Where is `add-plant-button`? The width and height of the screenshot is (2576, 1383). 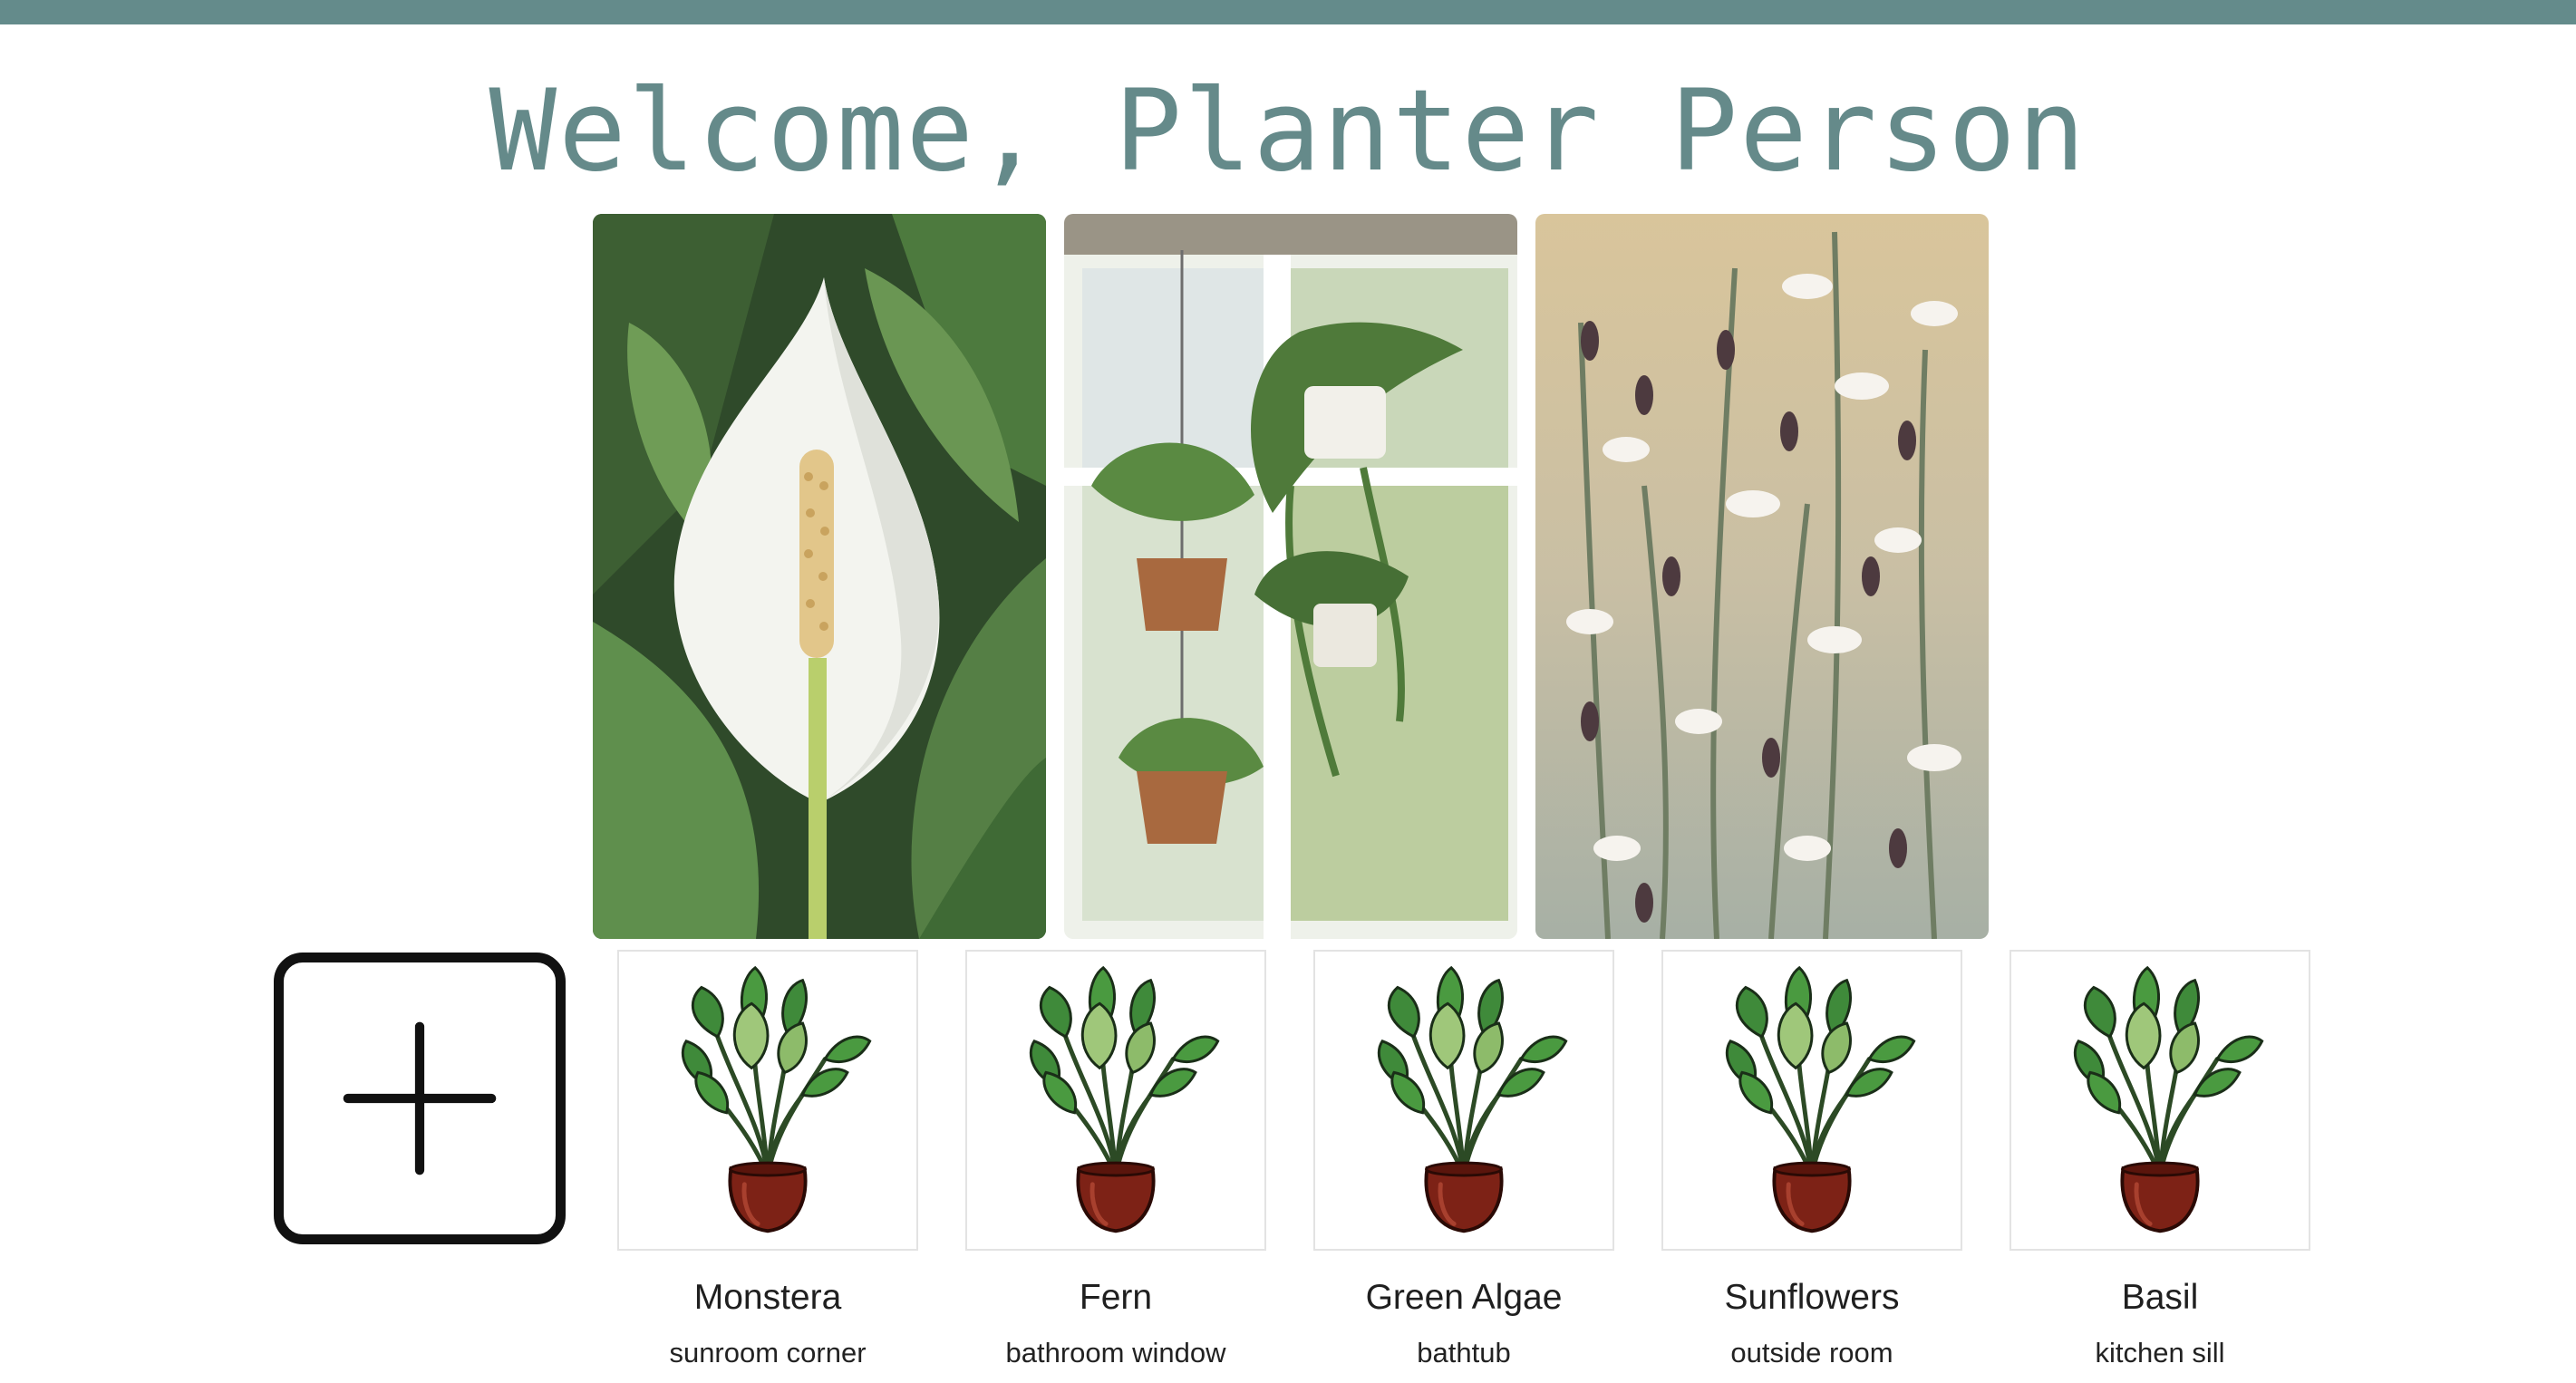 add-plant-button is located at coordinates (420, 1098).